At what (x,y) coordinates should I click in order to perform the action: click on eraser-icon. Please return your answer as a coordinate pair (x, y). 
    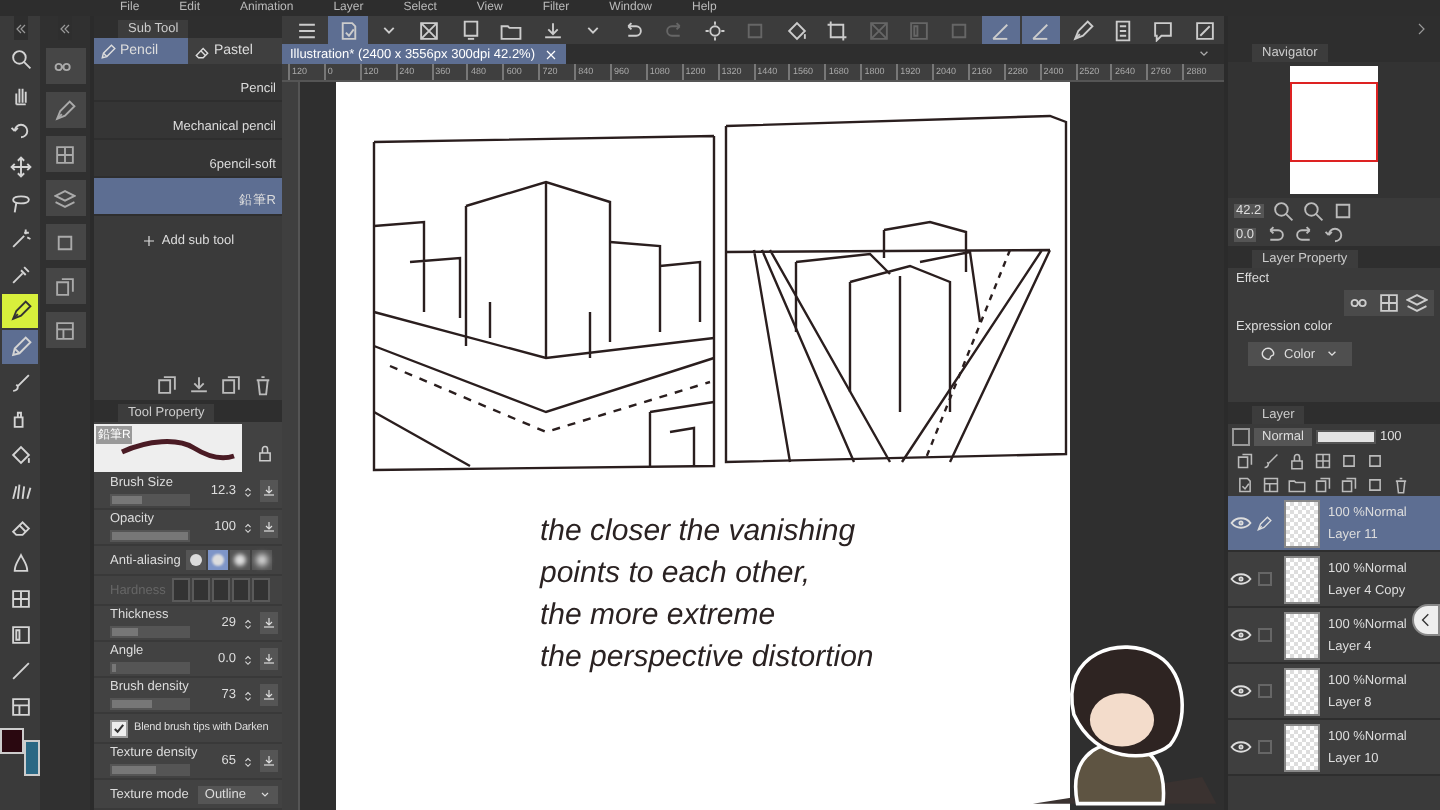
    Looking at the image, I should click on (20, 527).